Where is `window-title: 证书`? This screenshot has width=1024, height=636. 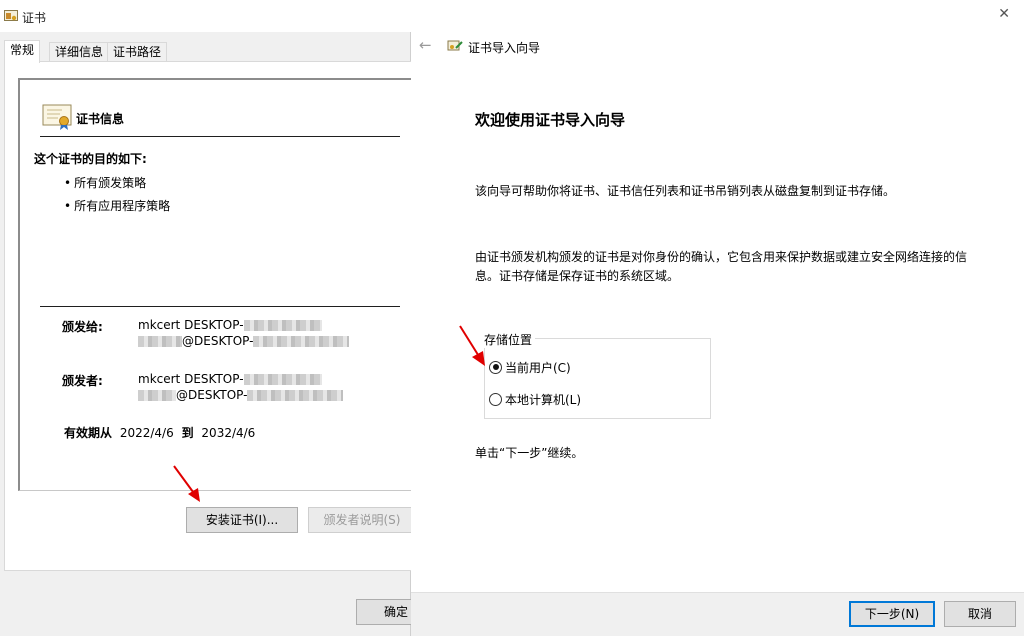 window-title: 证书 is located at coordinates (34, 18).